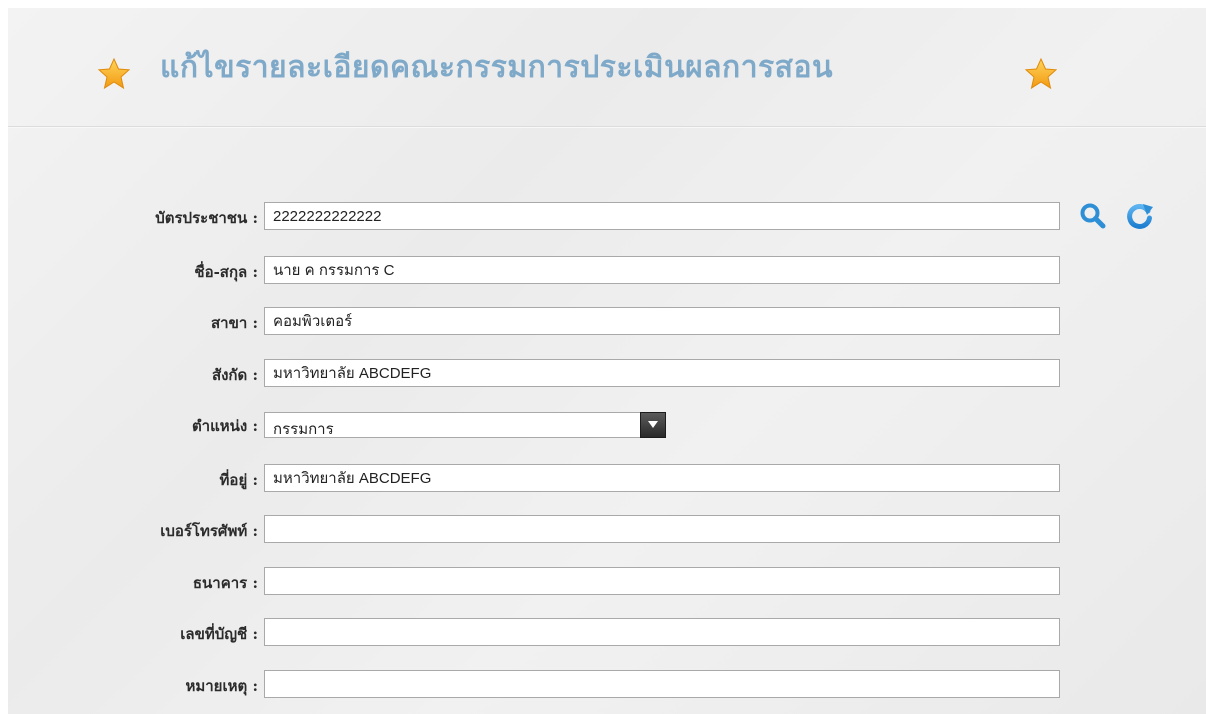 The width and height of the screenshot is (1206, 714). I want to click on affiliation-row: สังกัด :, so click(607, 376).